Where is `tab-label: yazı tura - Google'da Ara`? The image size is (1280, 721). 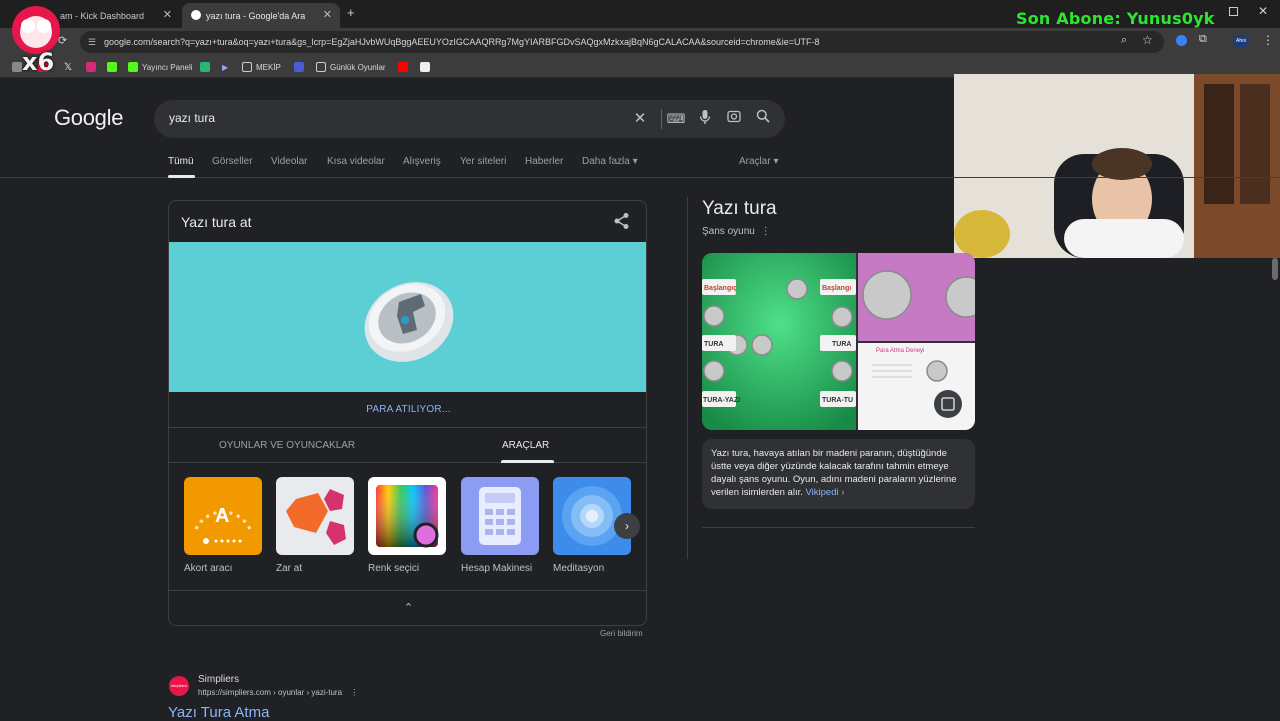 tab-label: yazı tura - Google'da Ara is located at coordinates (256, 15).